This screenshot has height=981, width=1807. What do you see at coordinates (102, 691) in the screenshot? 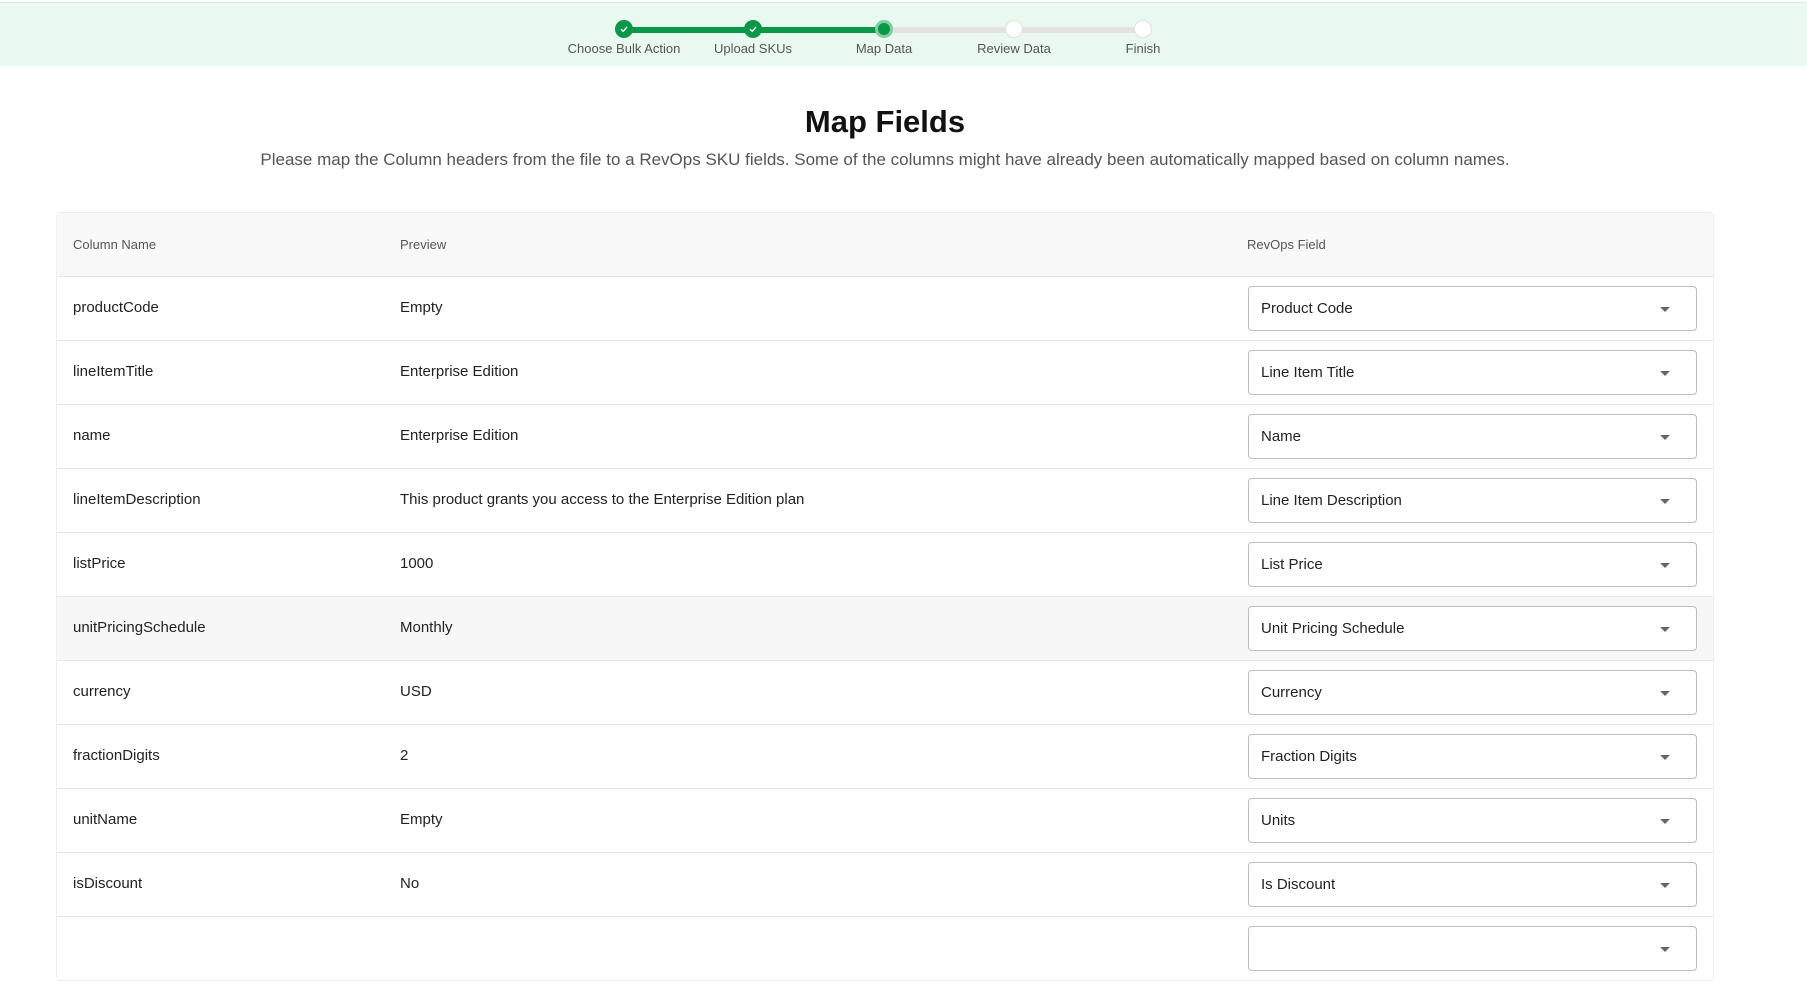
I see `column-name-cell: currency` at bounding box center [102, 691].